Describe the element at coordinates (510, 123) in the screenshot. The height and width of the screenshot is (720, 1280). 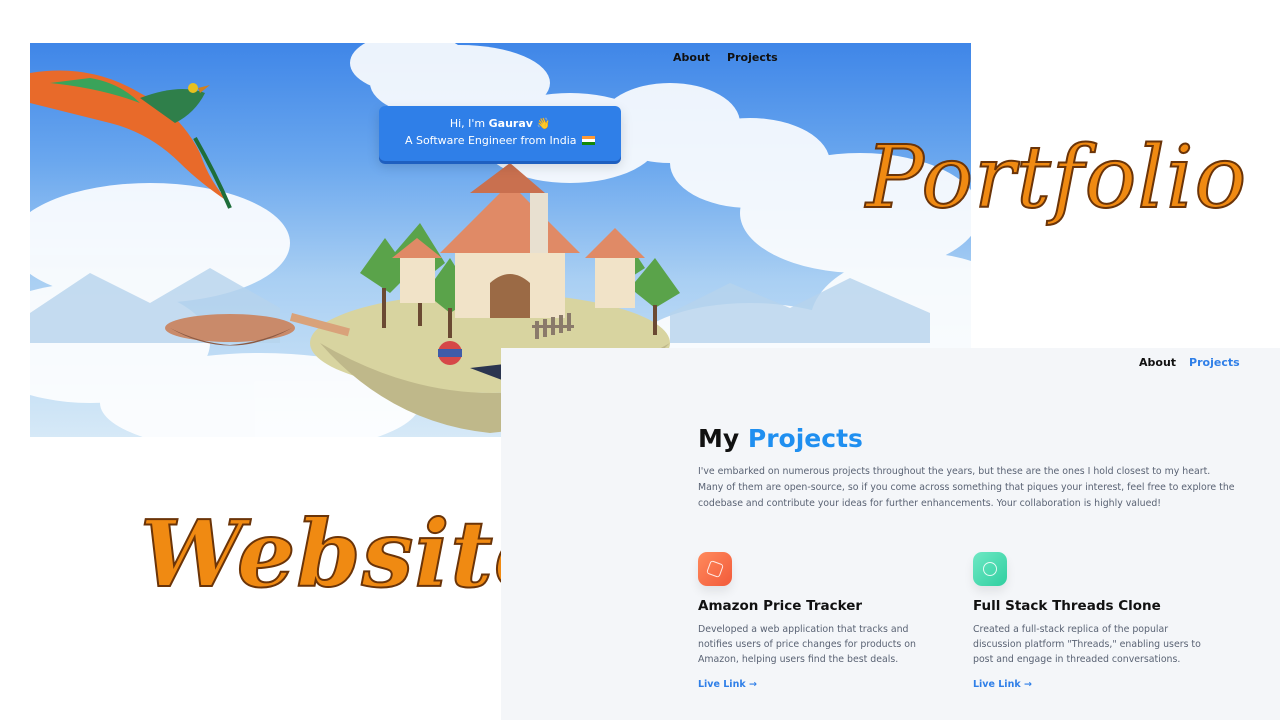
I see `author-name: Gaurav` at that location.